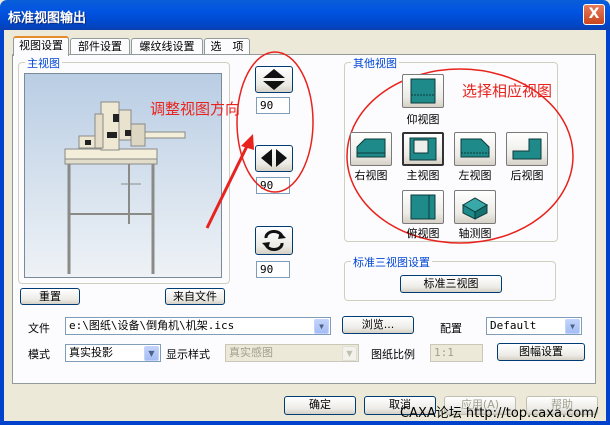 The width and height of the screenshot is (610, 425). I want to click on reset-button: 重置, so click(50, 296).